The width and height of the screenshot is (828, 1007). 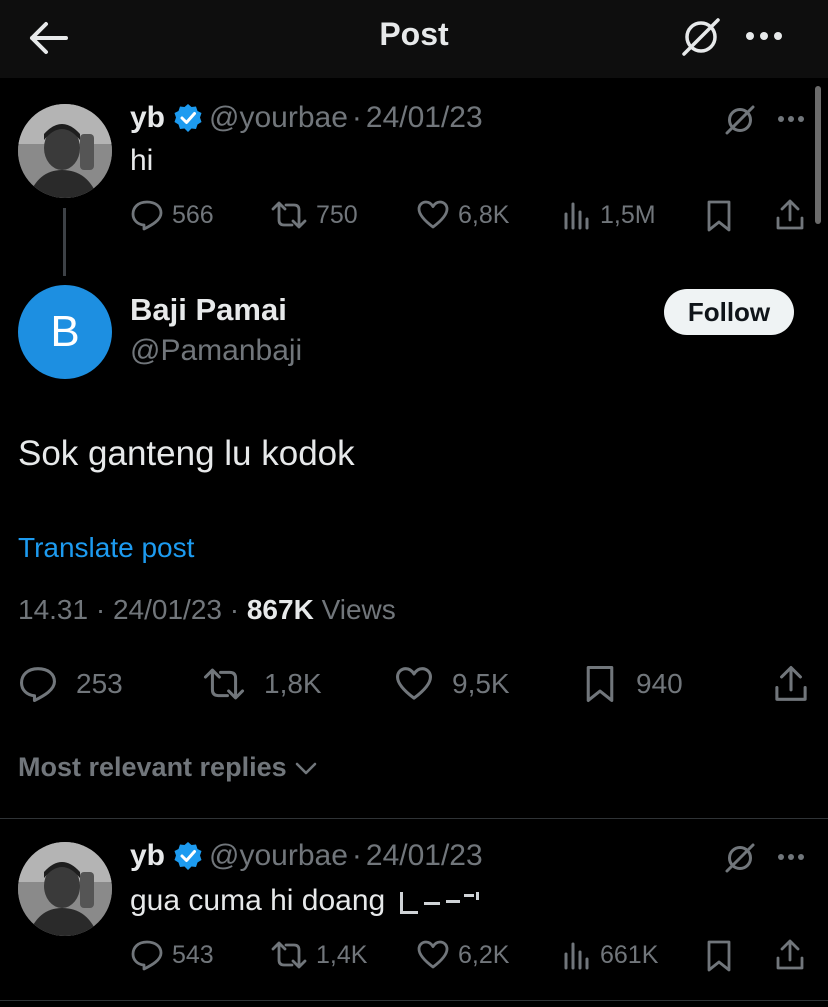 I want to click on like-count: 6,2K, so click(x=484, y=954).